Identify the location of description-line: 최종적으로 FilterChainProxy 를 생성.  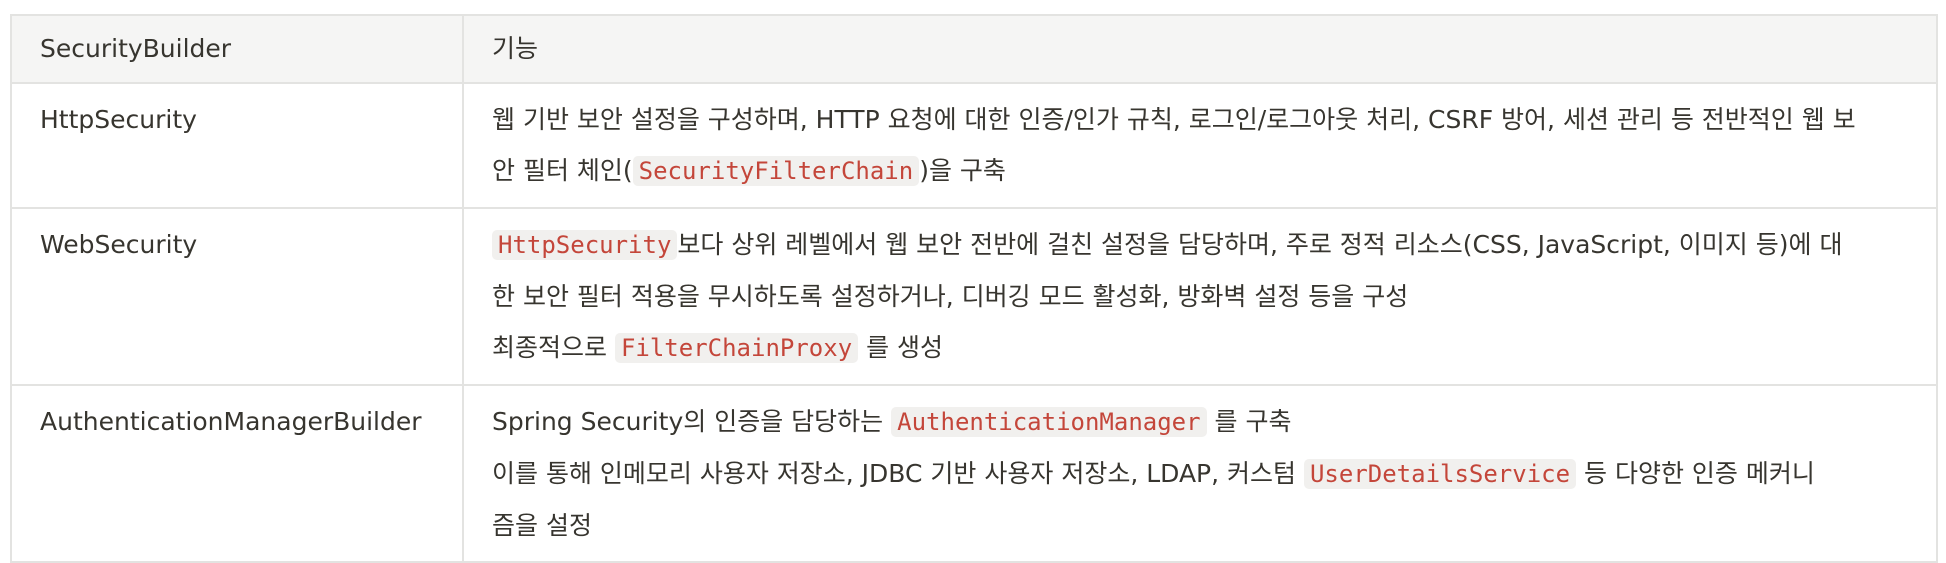
(1209, 348).